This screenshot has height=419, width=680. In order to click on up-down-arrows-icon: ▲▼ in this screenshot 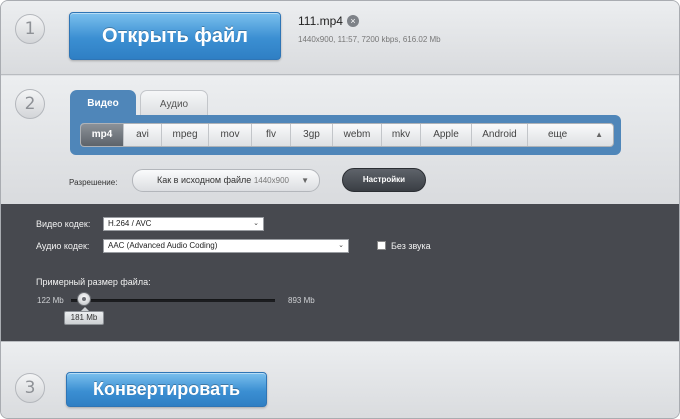, I will do `click(599, 134)`.